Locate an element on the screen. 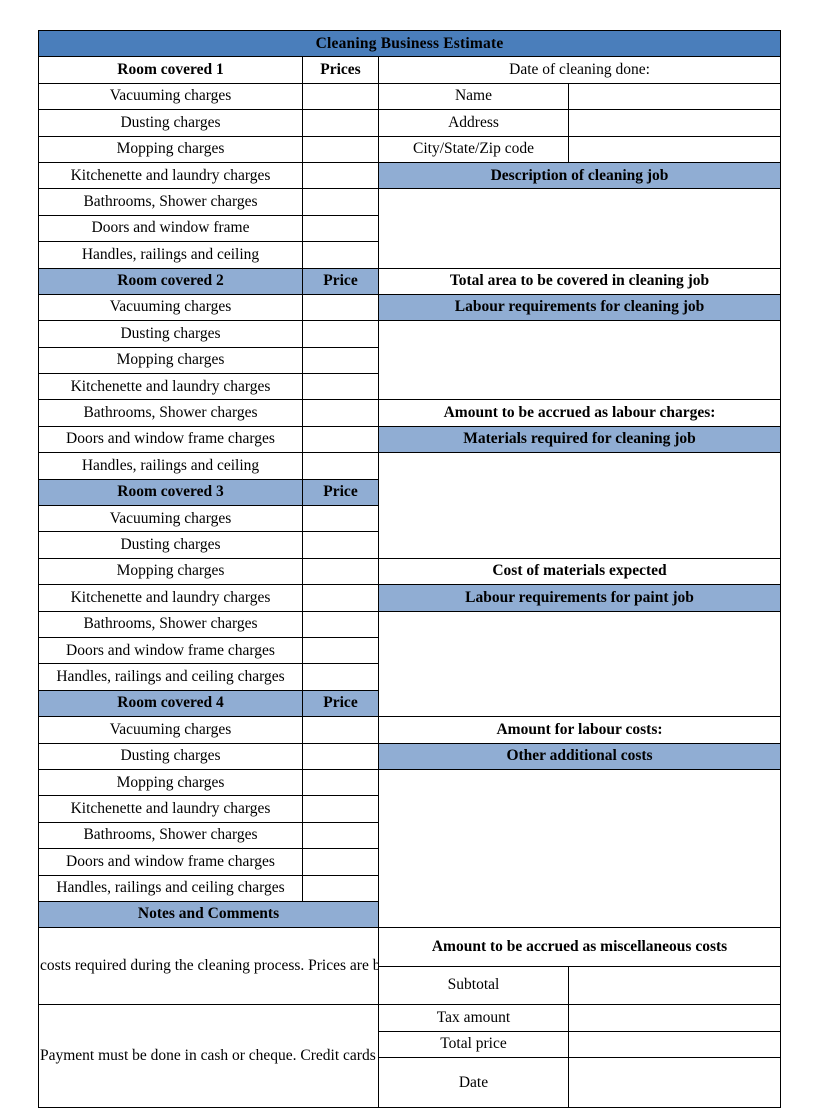 This screenshot has height=1108, width=822. room-4-item-4: Bathrooms, Shower charges is located at coordinates (170, 835).